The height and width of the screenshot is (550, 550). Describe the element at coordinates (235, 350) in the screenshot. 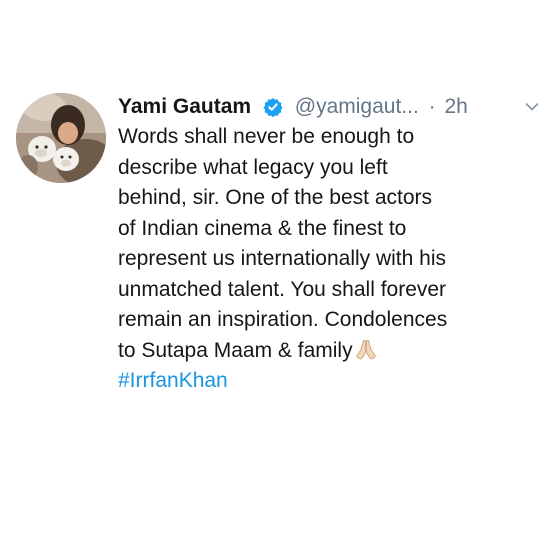

I see `tweet-text-line-content: to Sutapa Maam & family` at that location.